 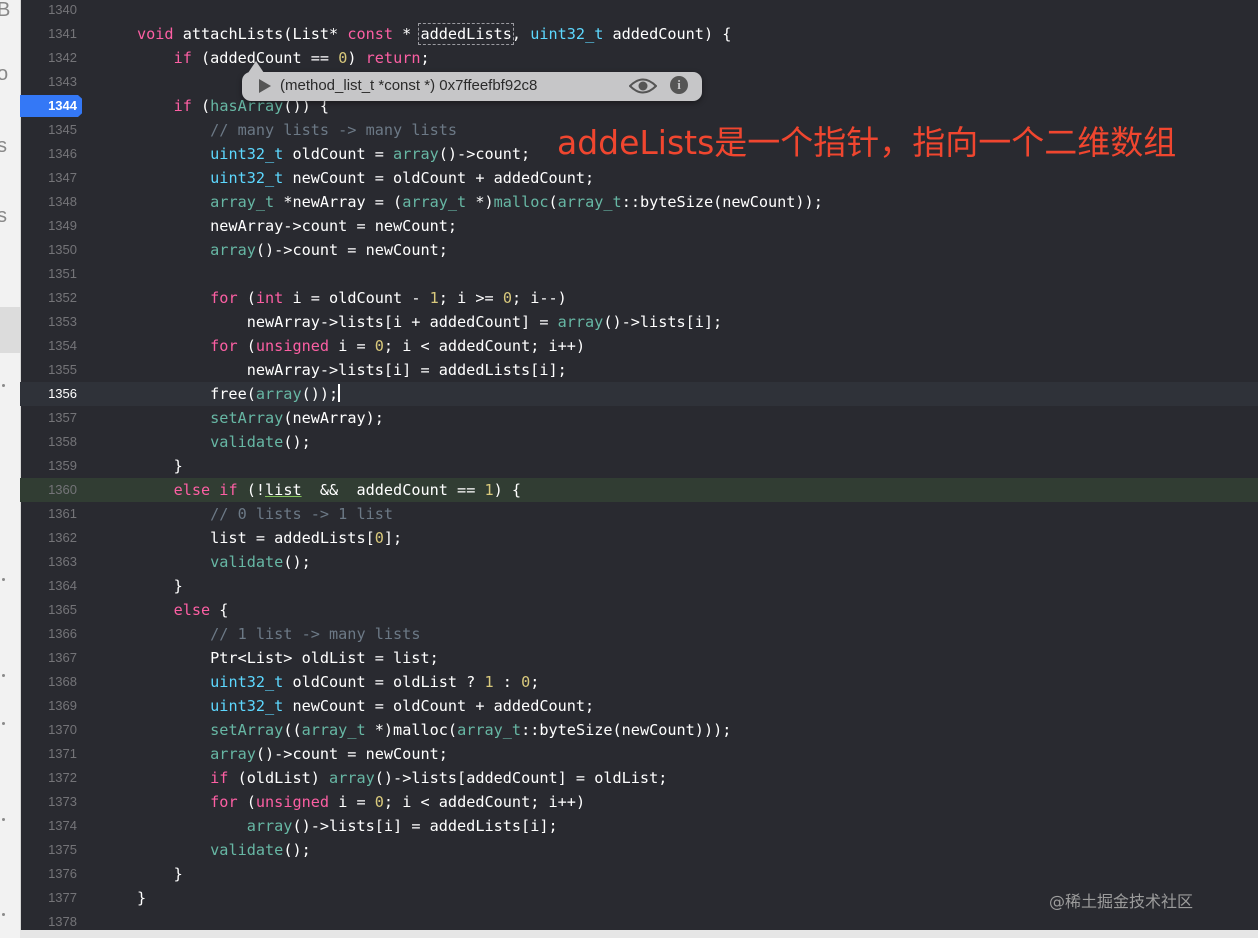 What do you see at coordinates (48, 226) in the screenshot?
I see `line-number: 1349` at bounding box center [48, 226].